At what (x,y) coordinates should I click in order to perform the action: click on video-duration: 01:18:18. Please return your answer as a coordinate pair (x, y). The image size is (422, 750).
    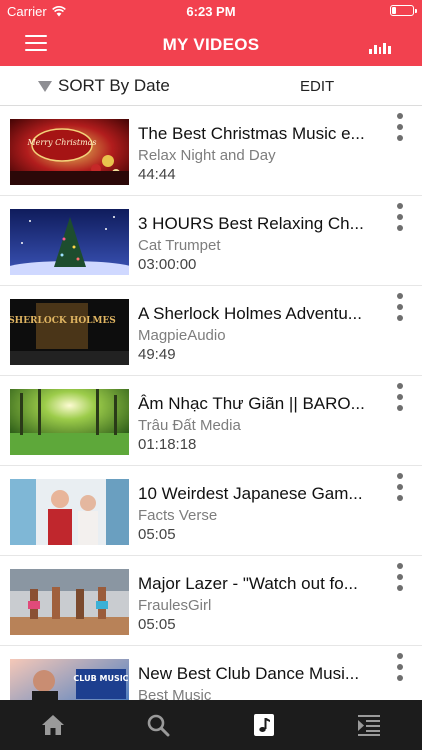
    Looking at the image, I should click on (167, 444).